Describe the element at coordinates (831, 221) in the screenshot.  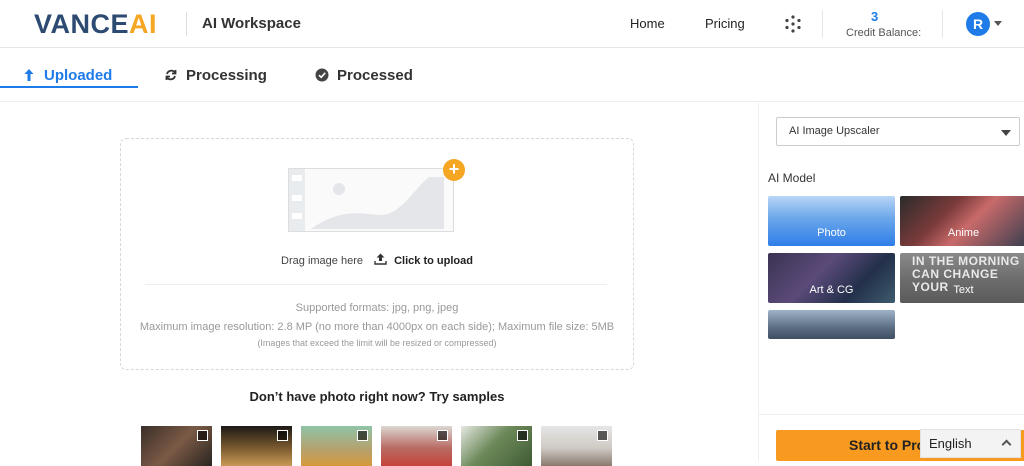
I see `model-photo: Photo` at that location.